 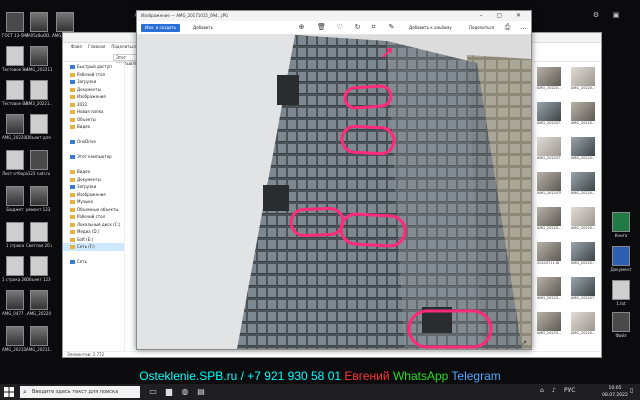 I want to click on nav-item: Быстрый доступ, so click(x=93, y=67).